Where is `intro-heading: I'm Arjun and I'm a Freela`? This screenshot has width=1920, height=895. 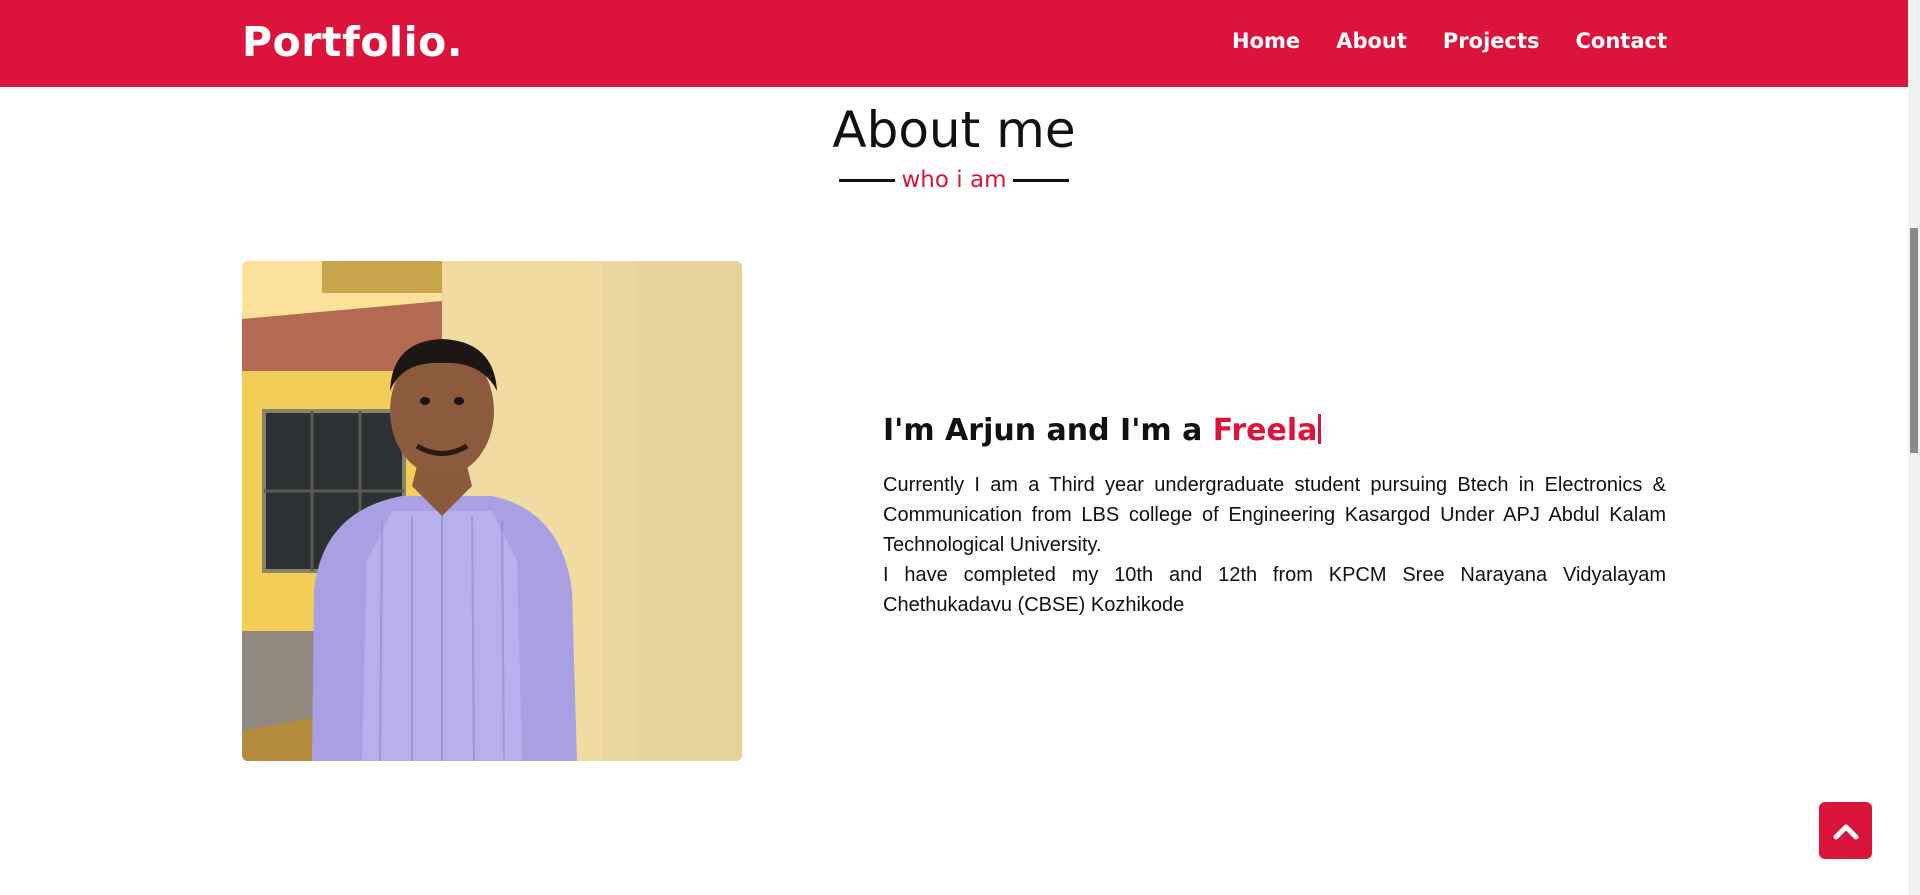
intro-heading: I'm Arjun and I'm a Freela is located at coordinates (1102, 430).